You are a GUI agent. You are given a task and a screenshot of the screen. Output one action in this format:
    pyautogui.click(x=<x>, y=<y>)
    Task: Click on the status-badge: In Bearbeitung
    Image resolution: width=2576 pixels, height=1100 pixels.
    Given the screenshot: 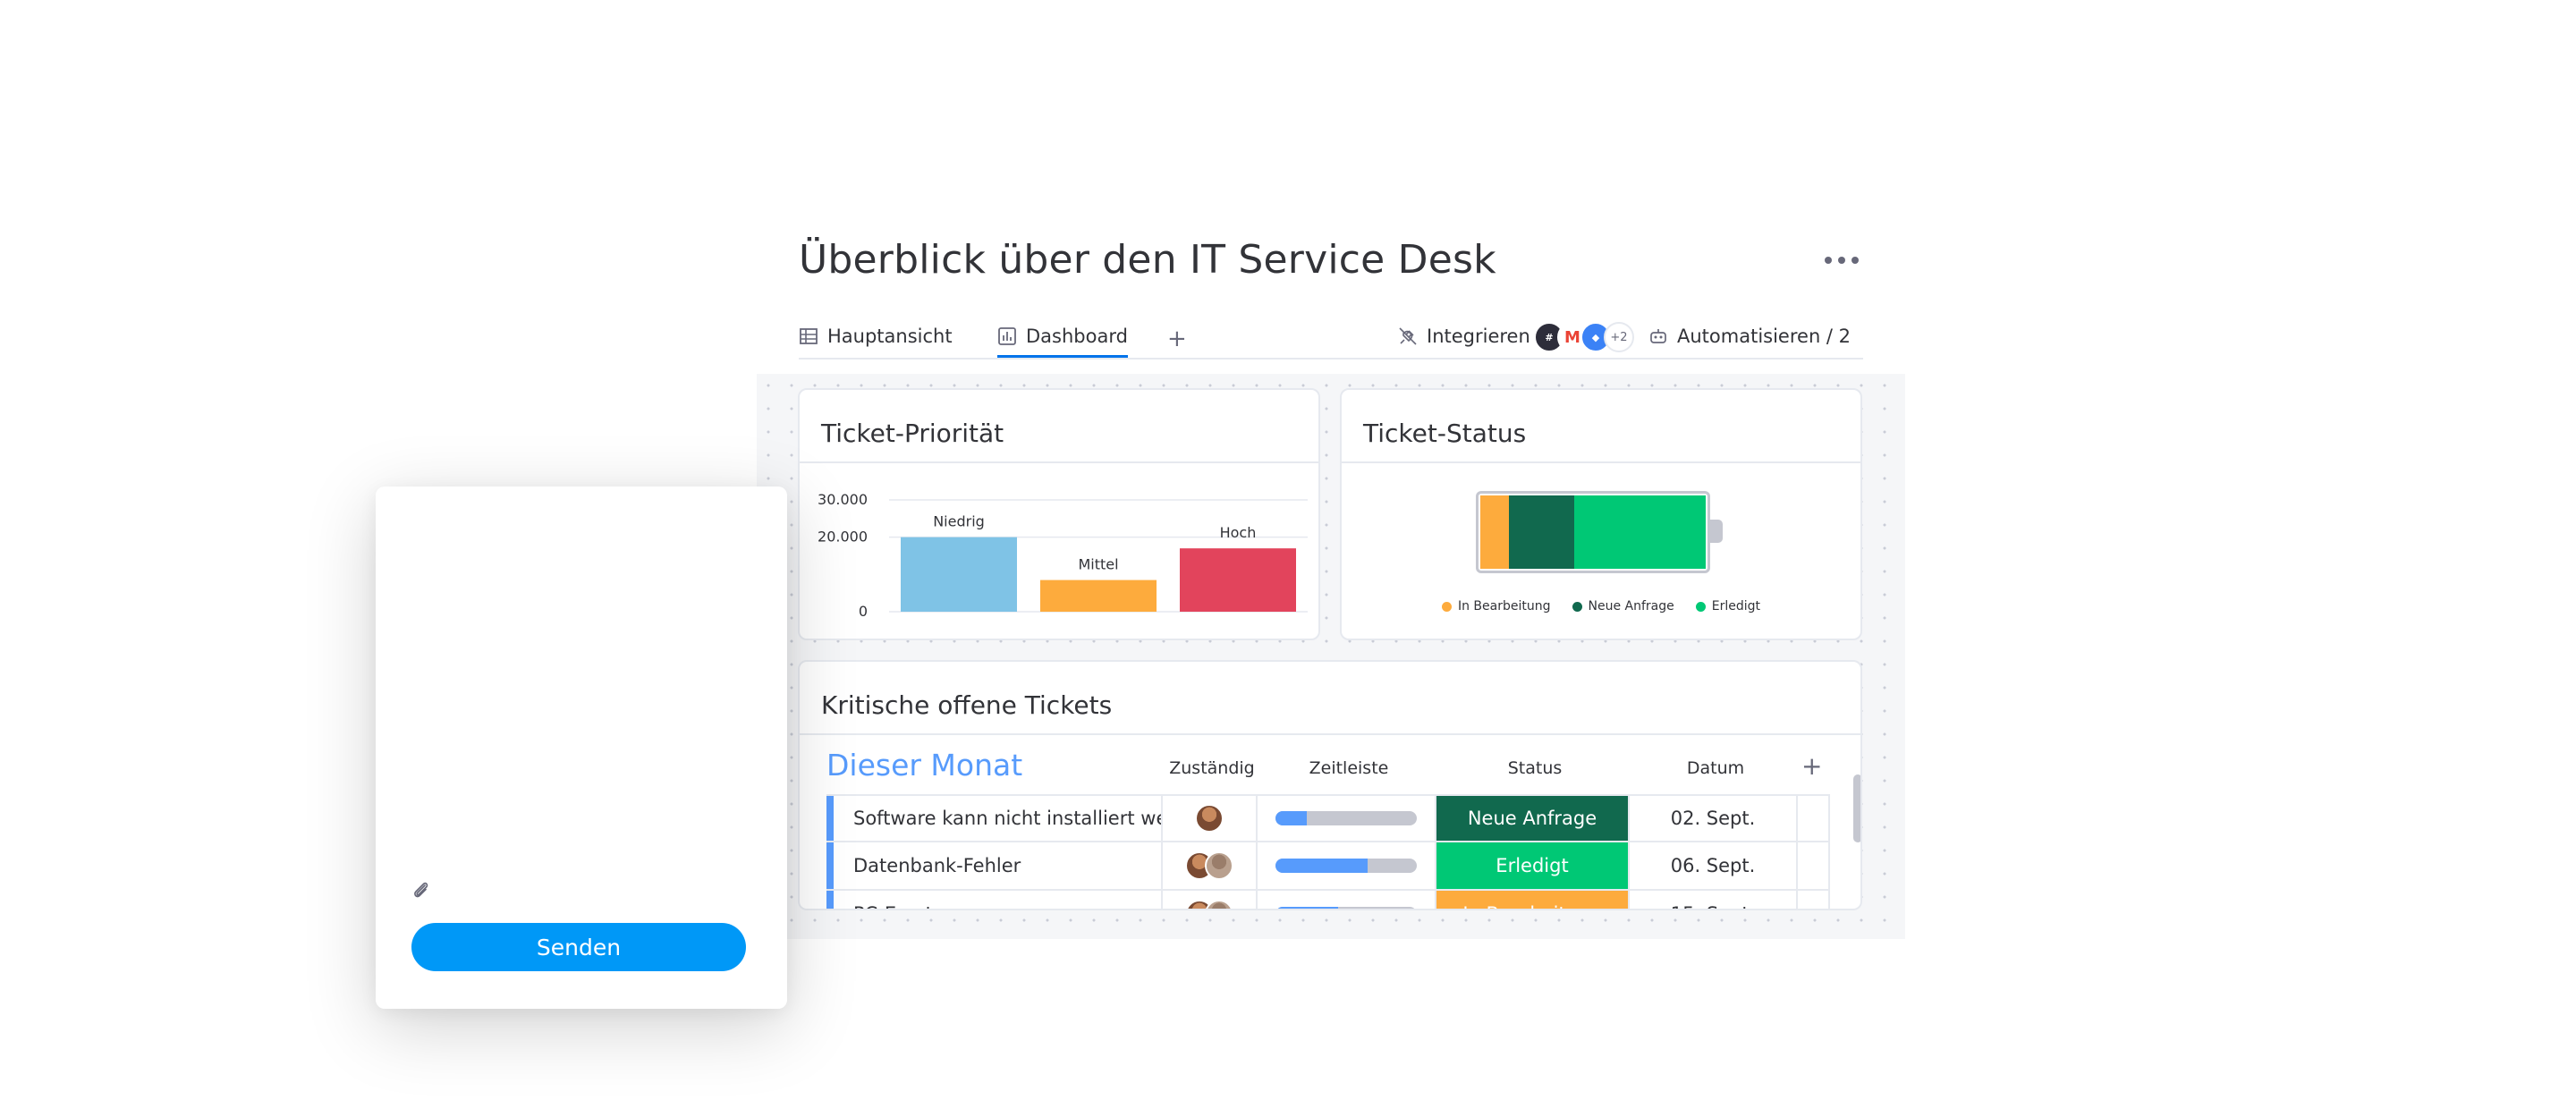 What is the action you would take?
    pyautogui.click(x=1533, y=900)
    